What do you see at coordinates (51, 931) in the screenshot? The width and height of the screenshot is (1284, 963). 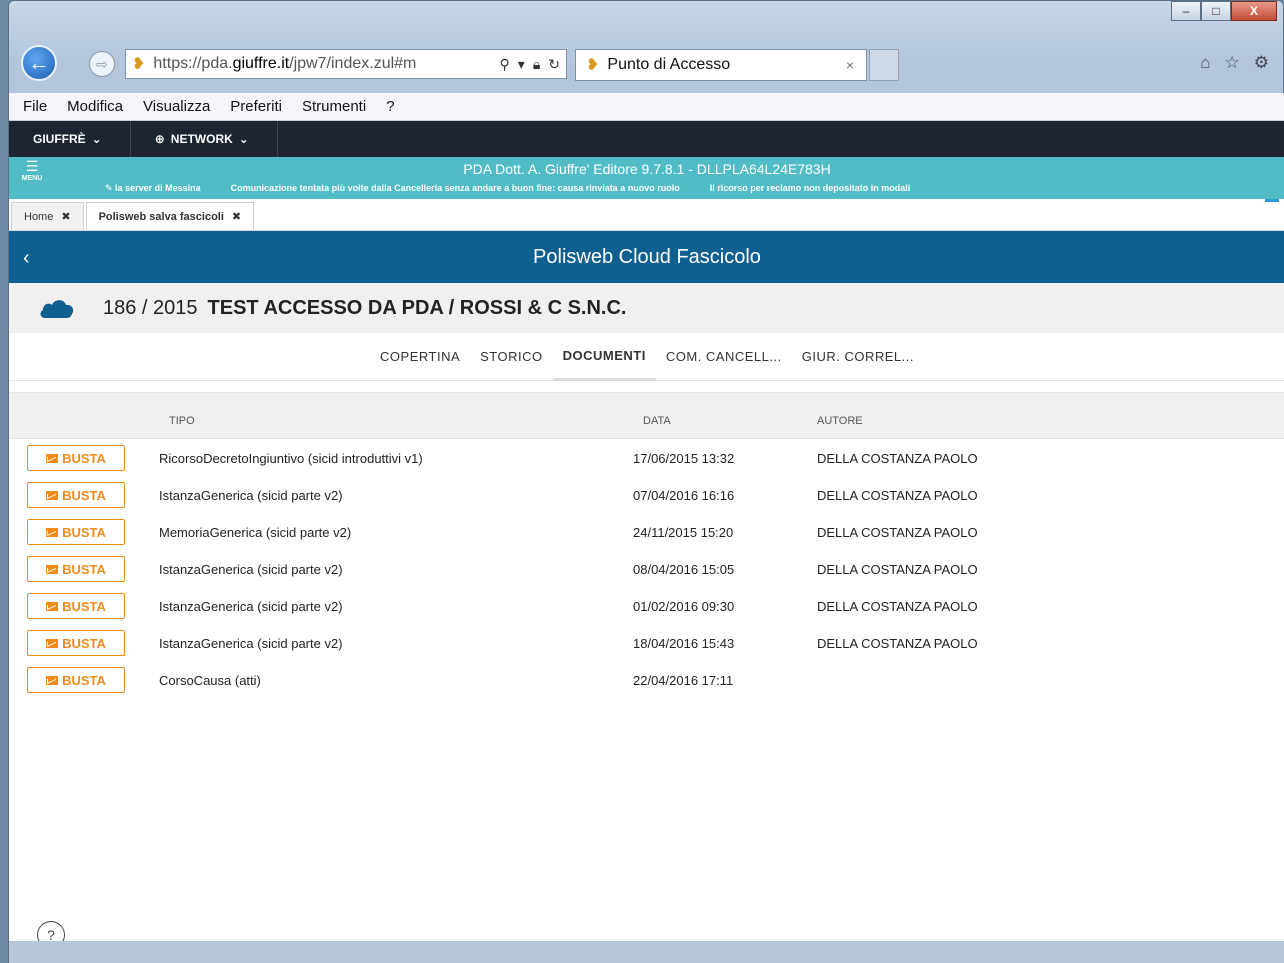 I see `help-button: ?` at bounding box center [51, 931].